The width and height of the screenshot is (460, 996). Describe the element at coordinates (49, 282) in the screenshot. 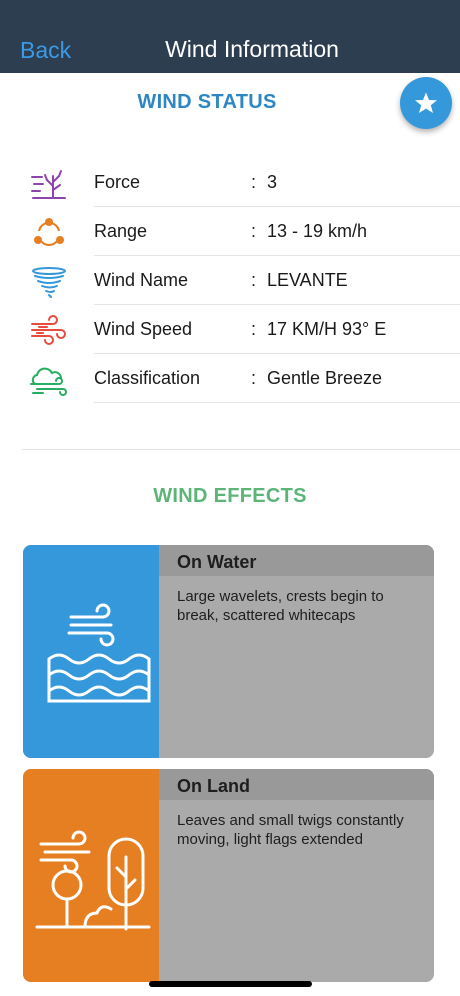

I see `tornado-icon` at that location.